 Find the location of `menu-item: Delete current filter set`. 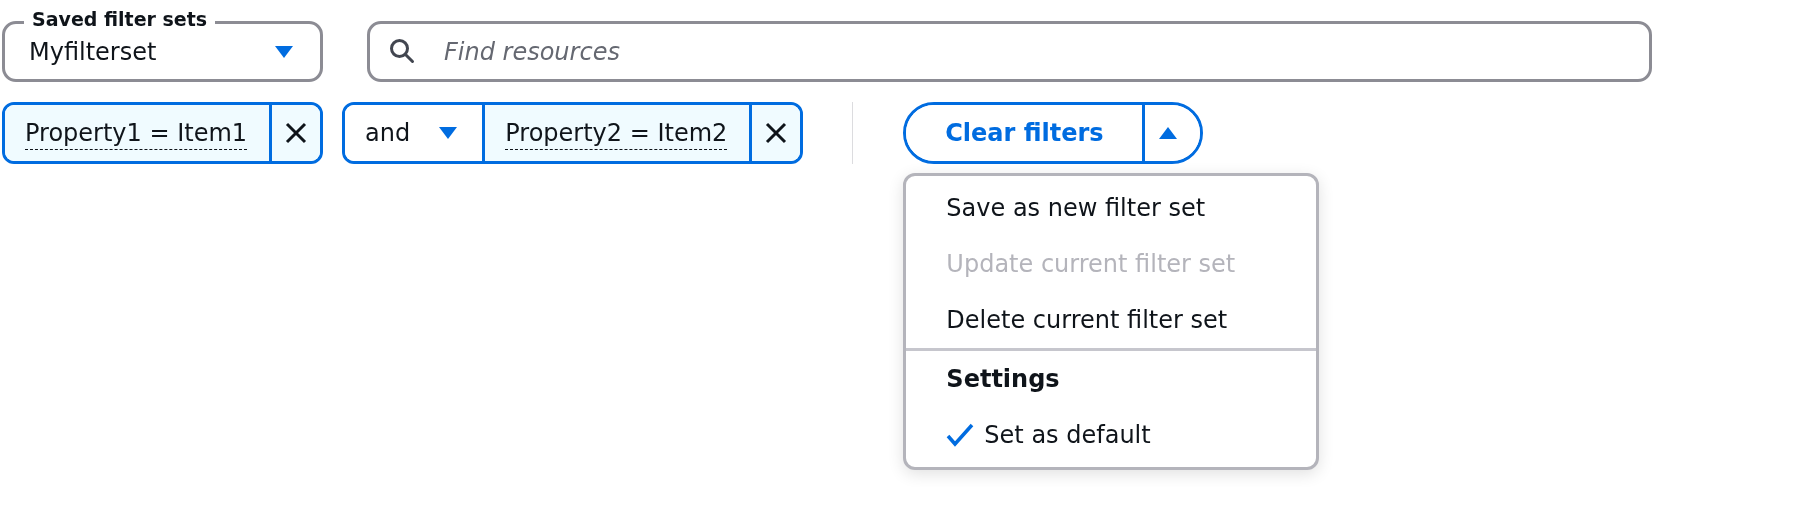

menu-item: Delete current filter set is located at coordinates (1111, 320).